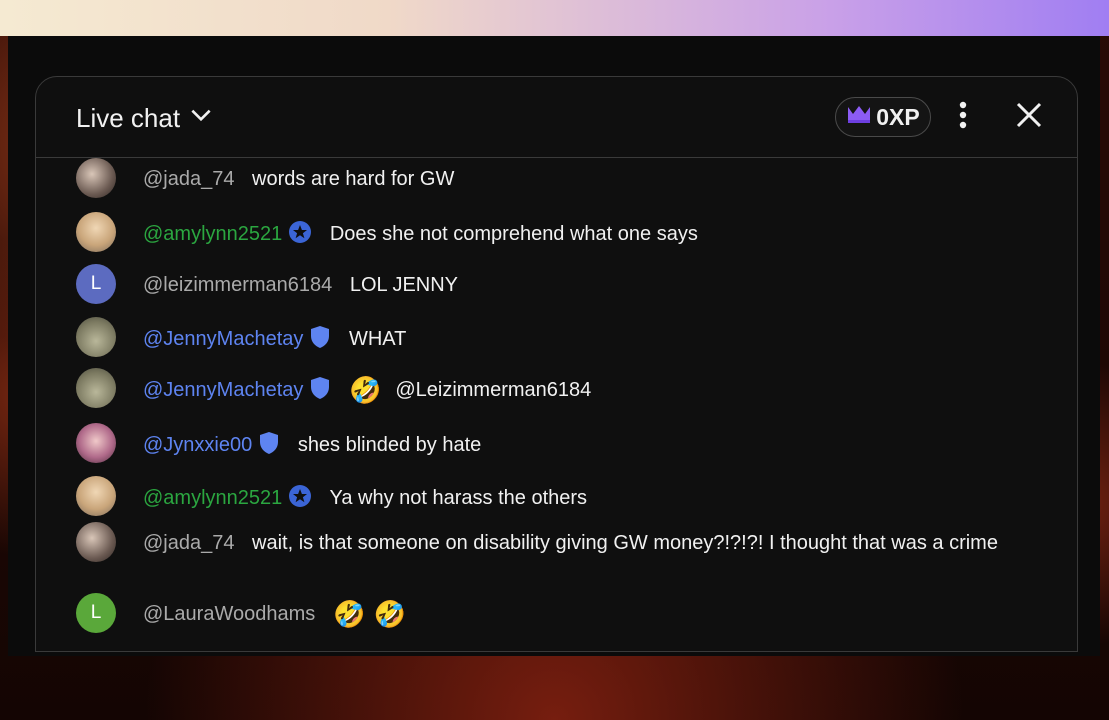  What do you see at coordinates (201, 118) in the screenshot?
I see `chevron-down-icon` at bounding box center [201, 118].